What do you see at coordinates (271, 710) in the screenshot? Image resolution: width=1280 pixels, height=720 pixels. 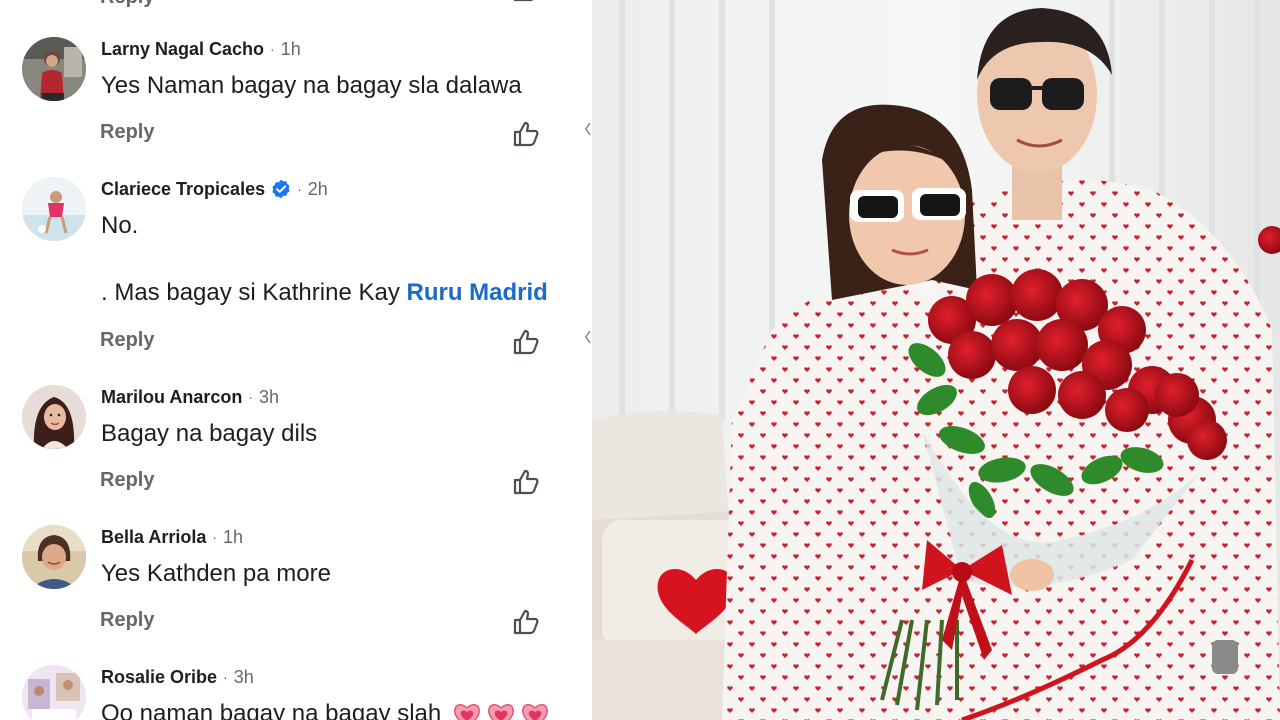 I see `comment-text-segment: Oo naman bagay na bagay slah` at bounding box center [271, 710].